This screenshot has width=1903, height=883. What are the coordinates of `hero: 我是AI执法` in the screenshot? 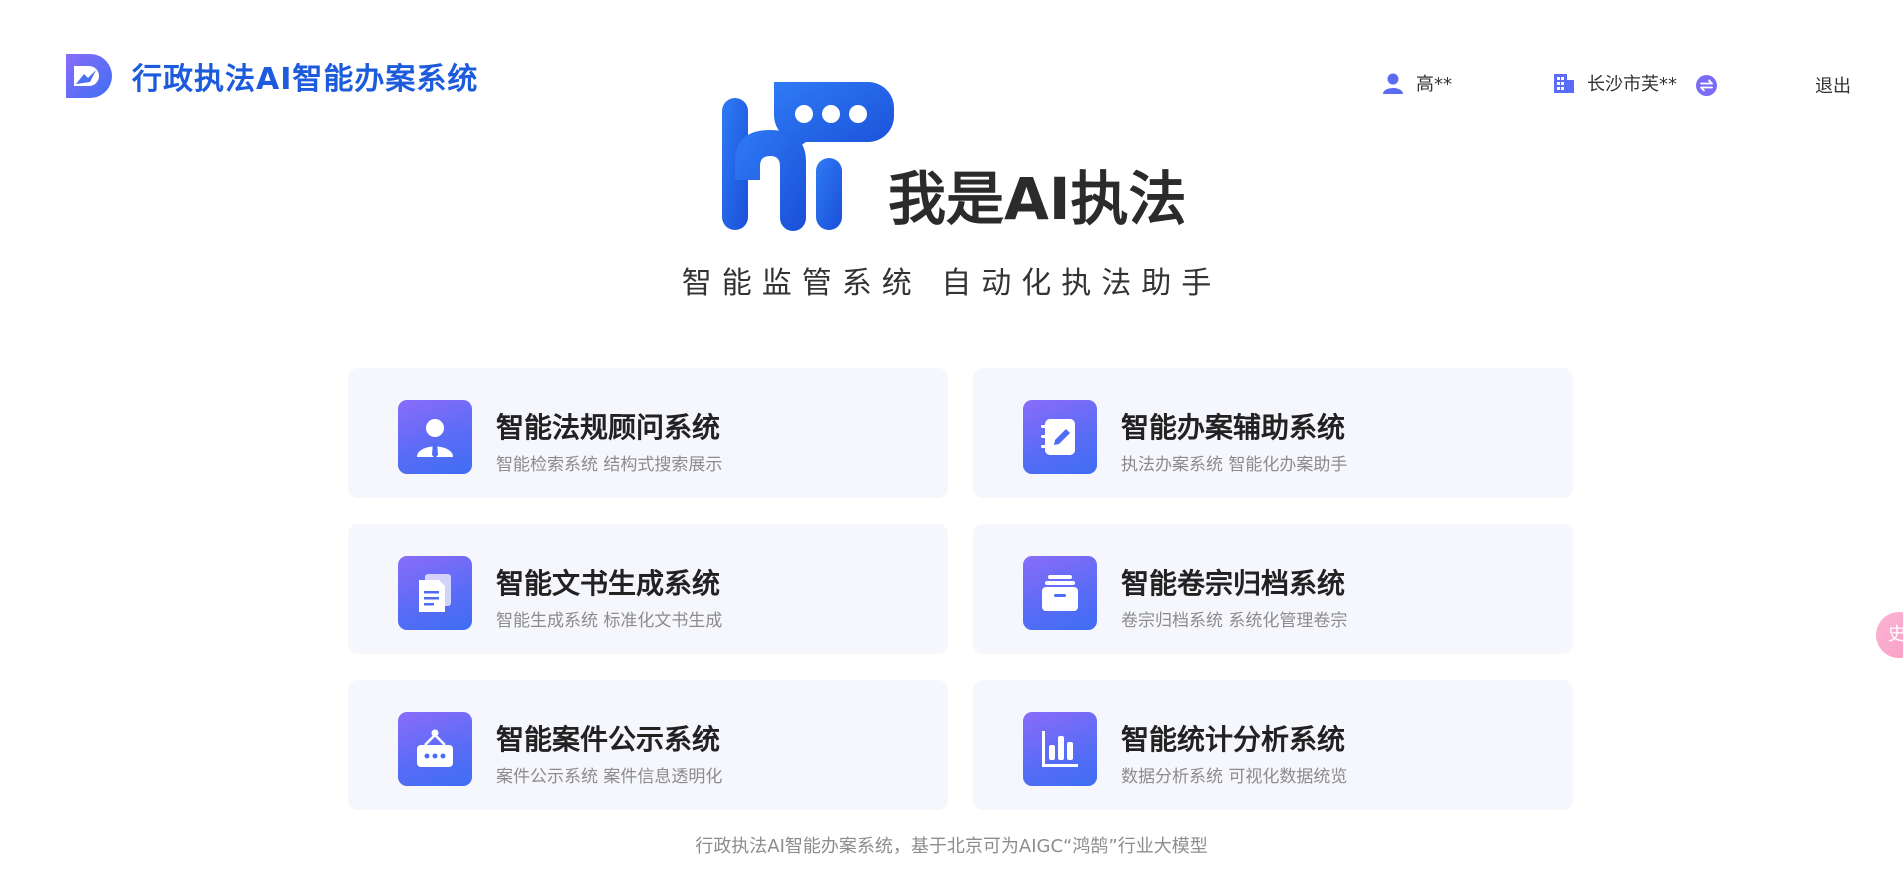 It's located at (958, 160).